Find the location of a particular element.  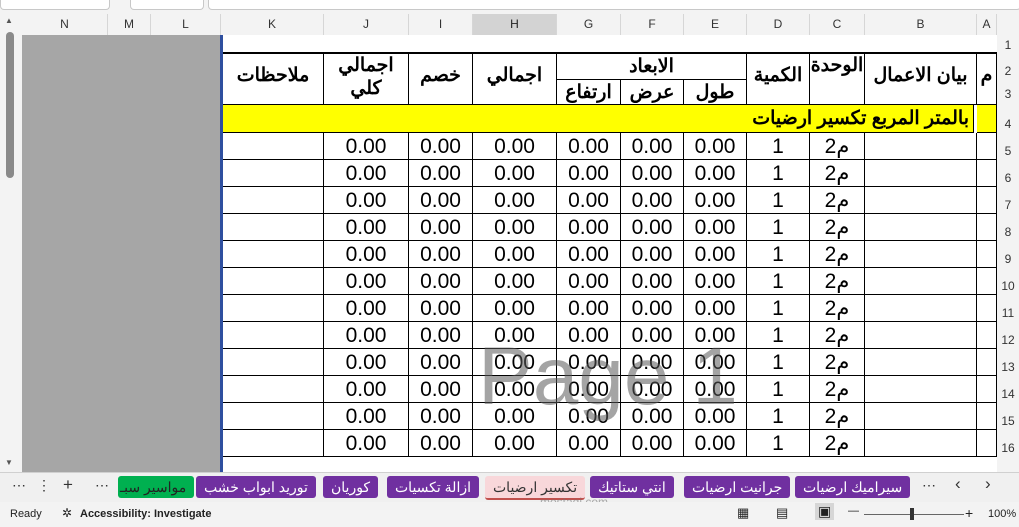

tab-sheet: جرانيت ارضيات is located at coordinates (737, 487).